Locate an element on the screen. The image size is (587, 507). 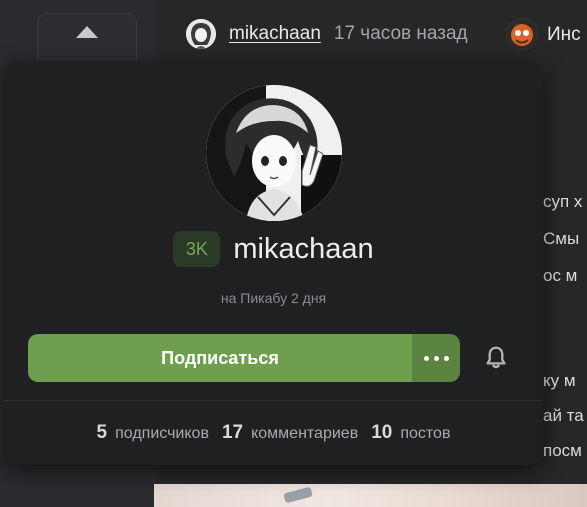
profile-stats: 5 подписчиков 17 комментариев 10 постов is located at coordinates (273, 433).